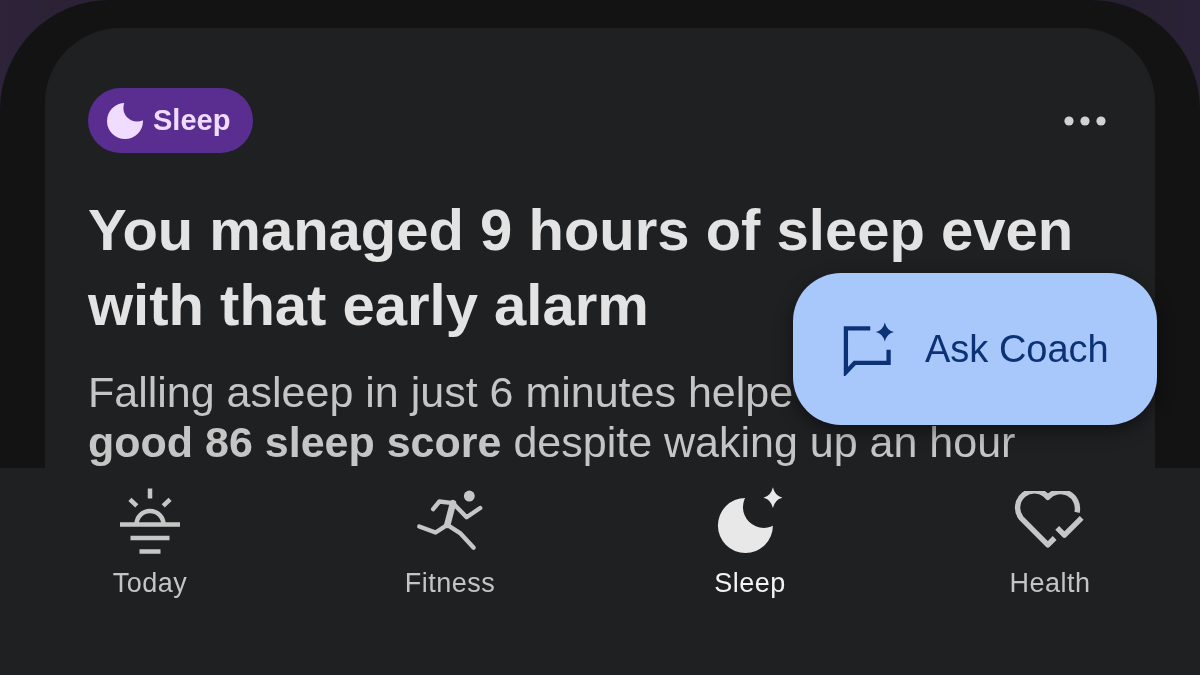 Image resolution: width=1200 pixels, height=675 pixels. I want to click on sunrise-icon, so click(150, 520).